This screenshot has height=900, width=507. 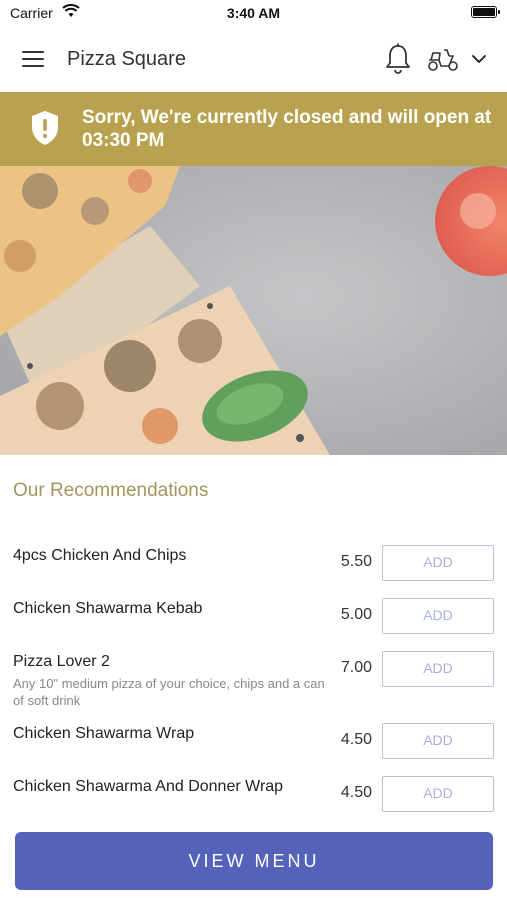 I want to click on item-price: 7.00, so click(x=356, y=667).